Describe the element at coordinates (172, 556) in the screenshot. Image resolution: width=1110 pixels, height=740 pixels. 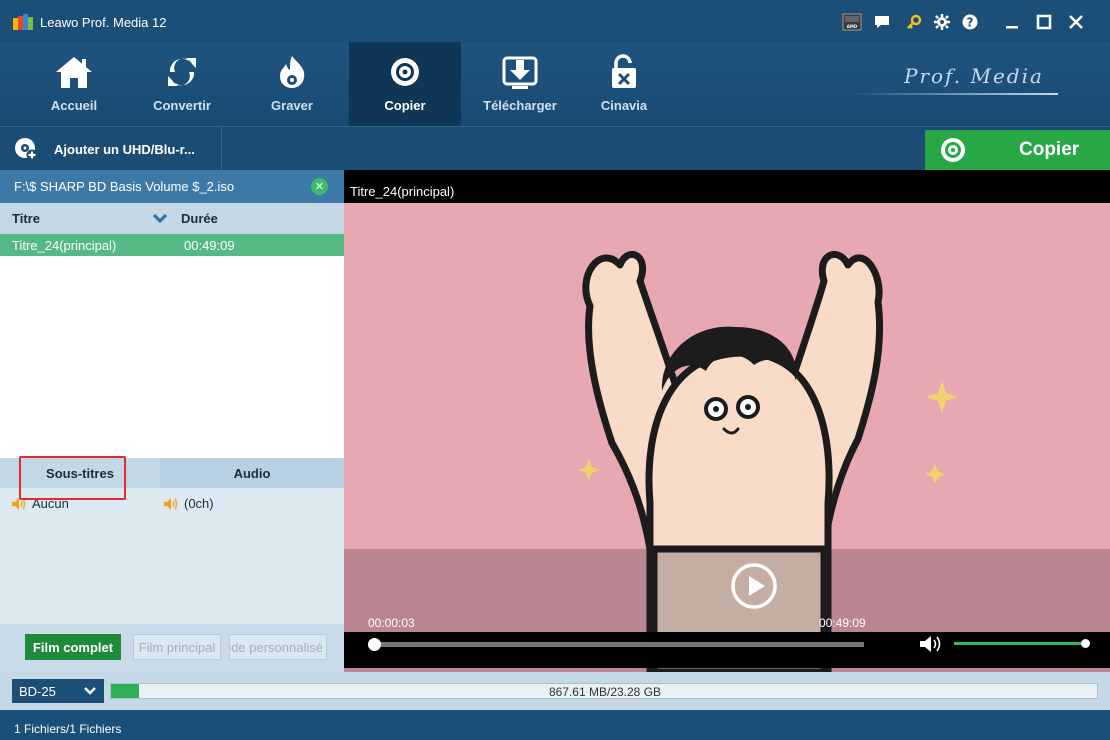
I see `tracks-list: Aucun (0ch)` at that location.